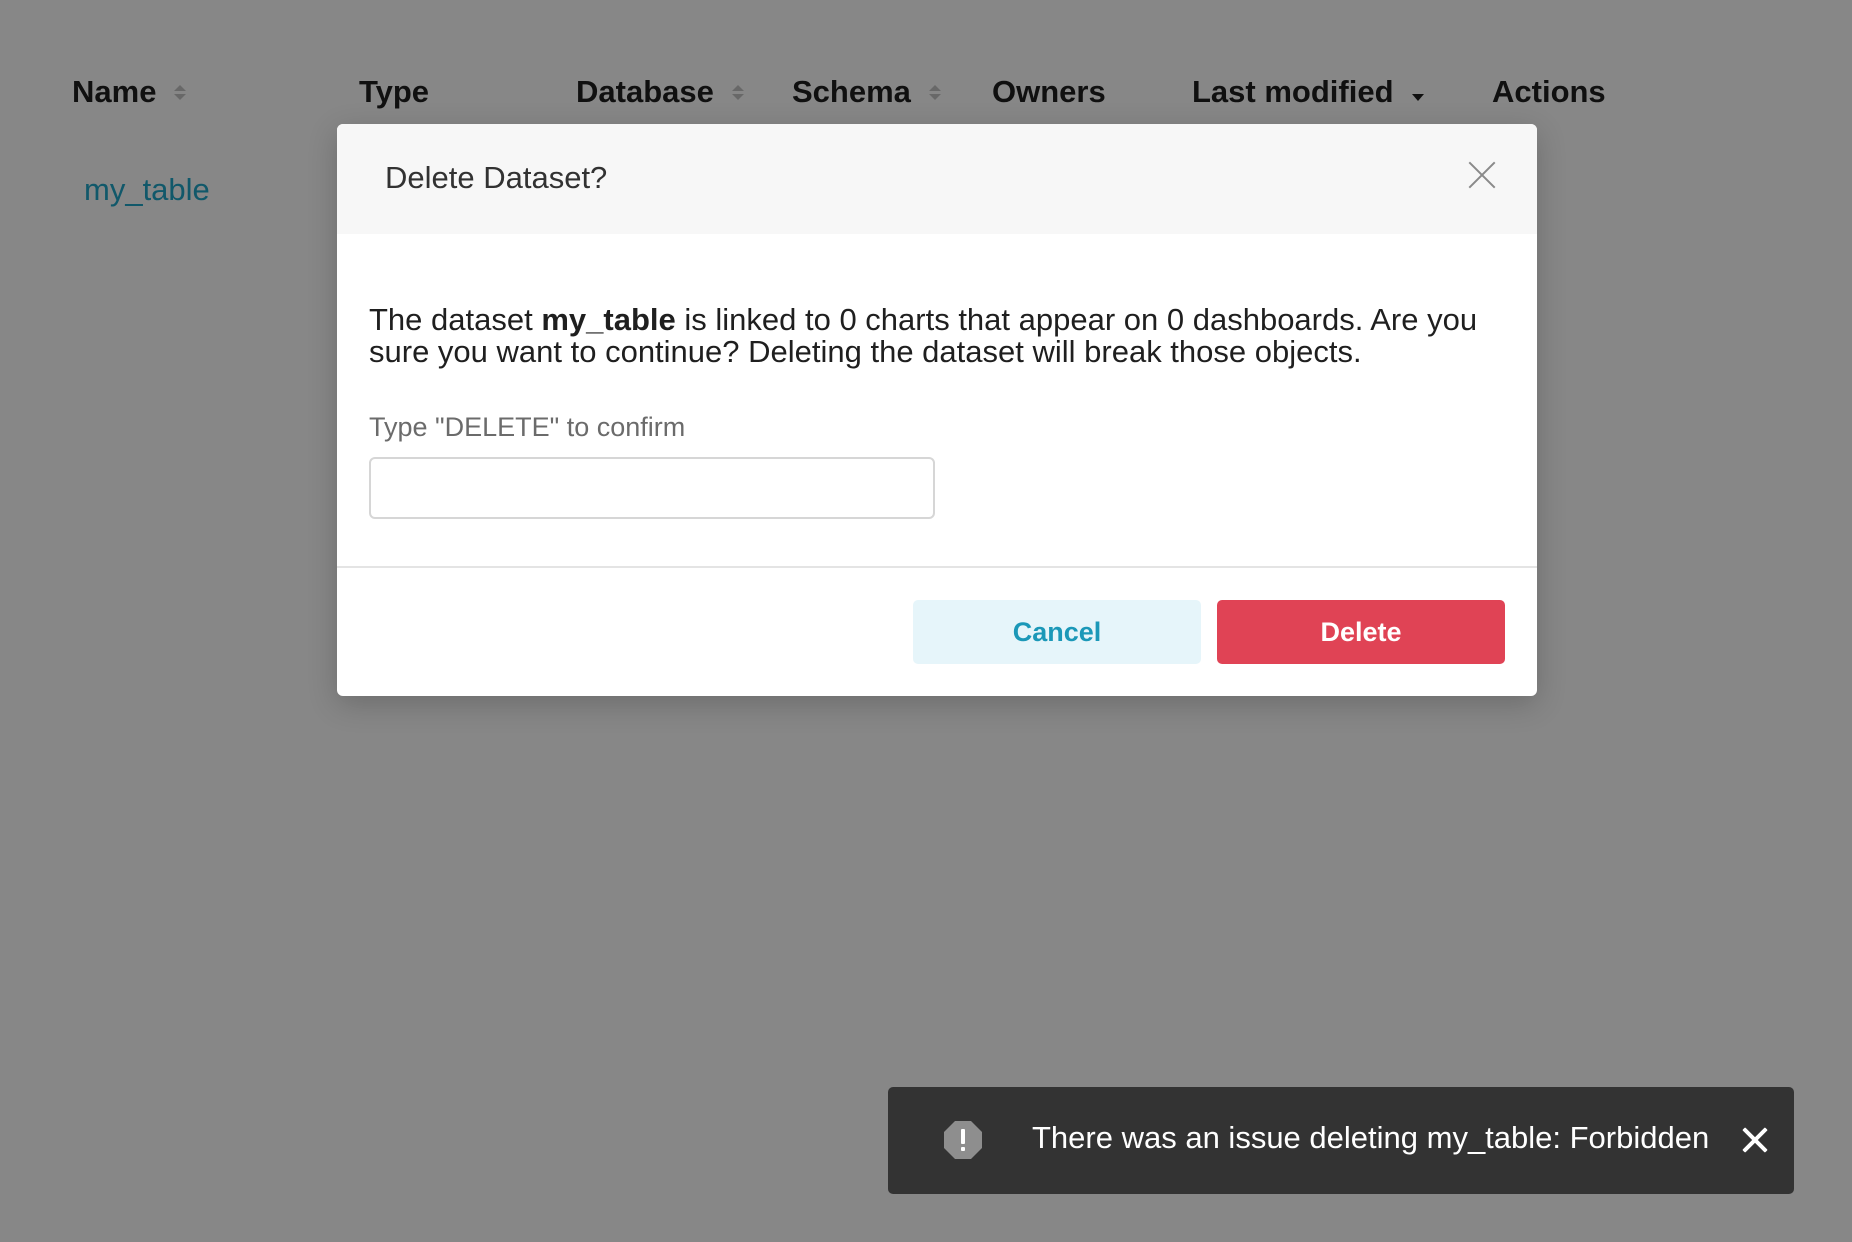  I want to click on modal-header: Delete Dataset?, so click(937, 179).